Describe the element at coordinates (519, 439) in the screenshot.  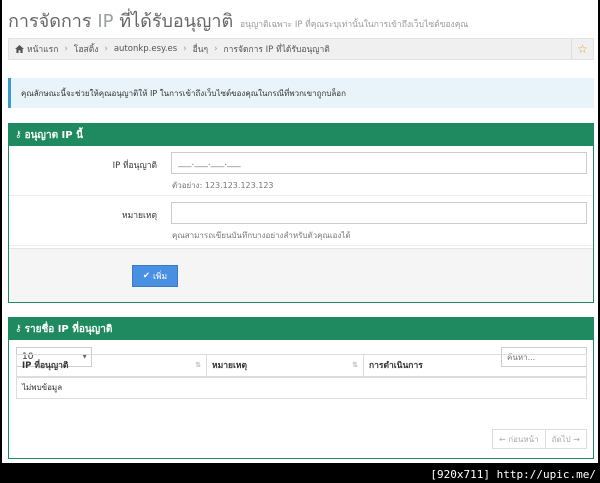
I see `prev-page-button: ← ก่อนหน้า` at that location.